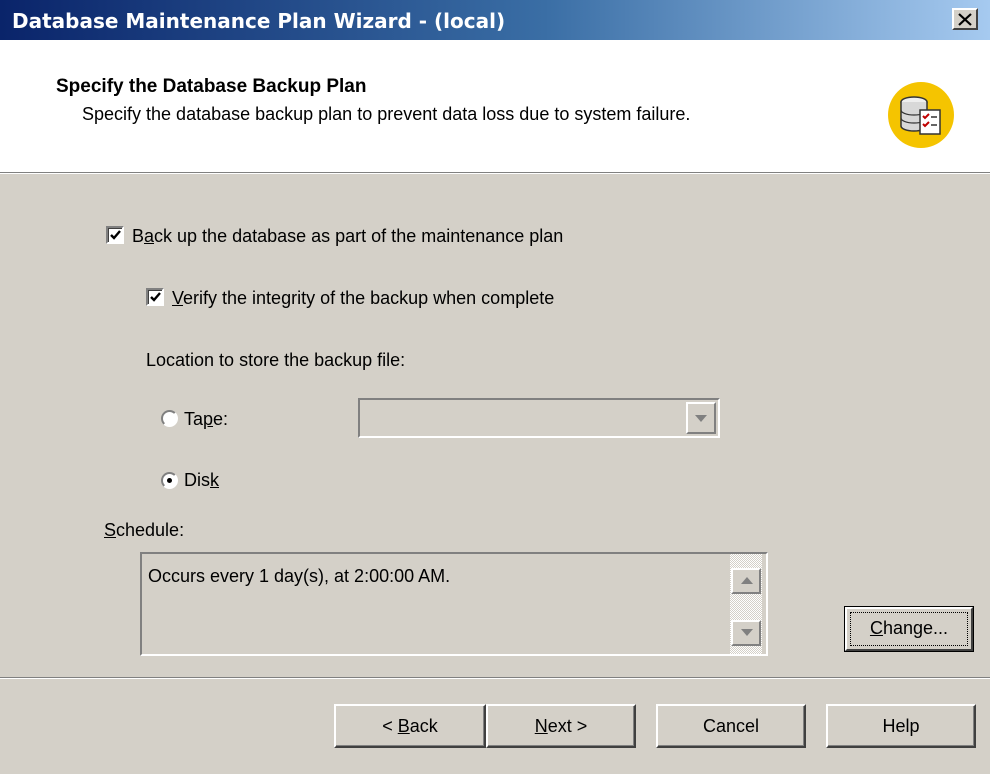 The width and height of the screenshot is (990, 774). What do you see at coordinates (539, 418) in the screenshot?
I see `tape-device-dropdown` at bounding box center [539, 418].